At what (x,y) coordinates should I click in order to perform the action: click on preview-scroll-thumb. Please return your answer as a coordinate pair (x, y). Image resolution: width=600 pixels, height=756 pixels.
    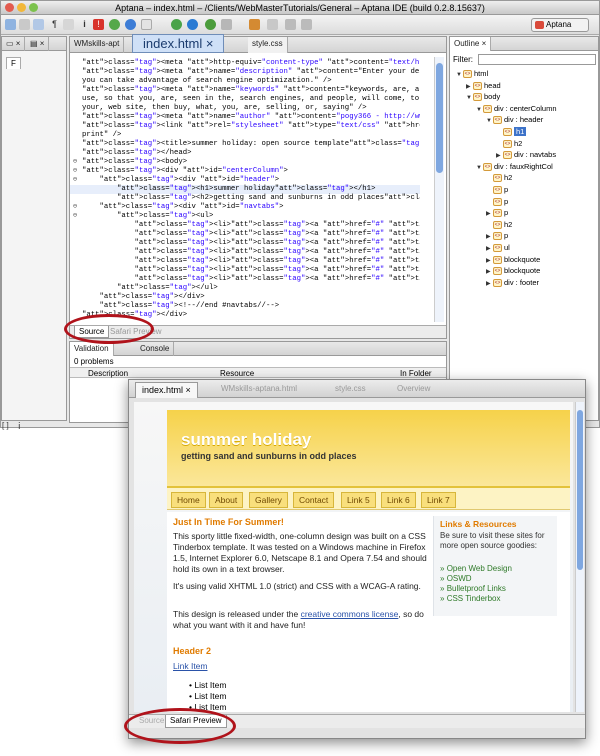
    Looking at the image, I should click on (580, 490).